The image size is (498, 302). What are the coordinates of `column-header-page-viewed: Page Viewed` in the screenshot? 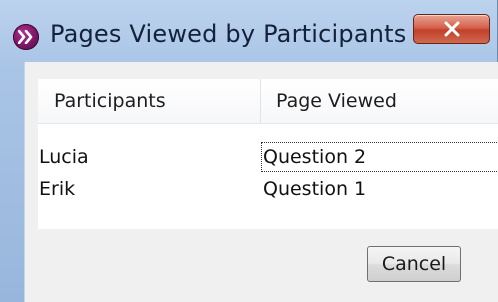 It's located at (380, 101).